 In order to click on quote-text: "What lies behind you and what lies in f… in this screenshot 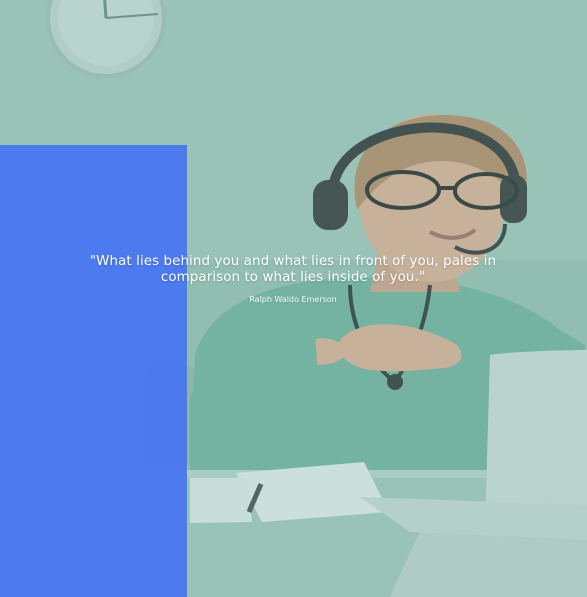, I will do `click(293, 269)`.